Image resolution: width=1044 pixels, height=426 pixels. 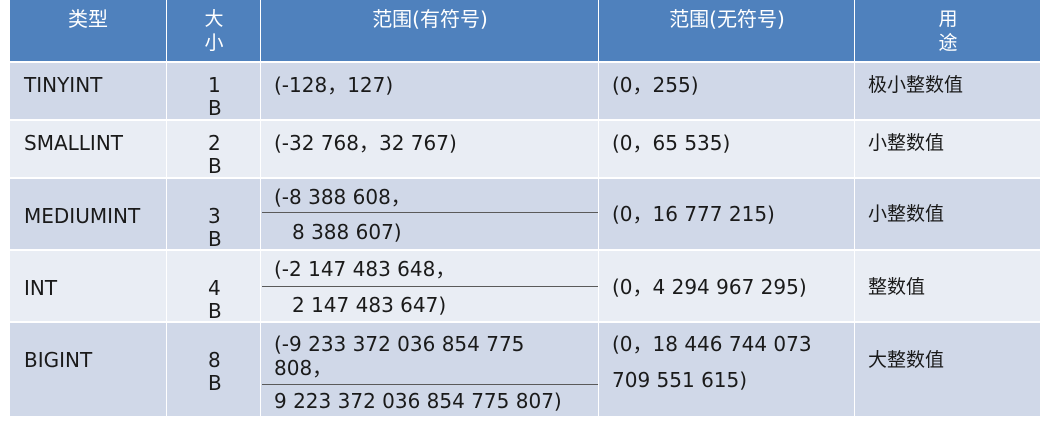 I want to click on header-type: 类型, so click(x=88, y=19).